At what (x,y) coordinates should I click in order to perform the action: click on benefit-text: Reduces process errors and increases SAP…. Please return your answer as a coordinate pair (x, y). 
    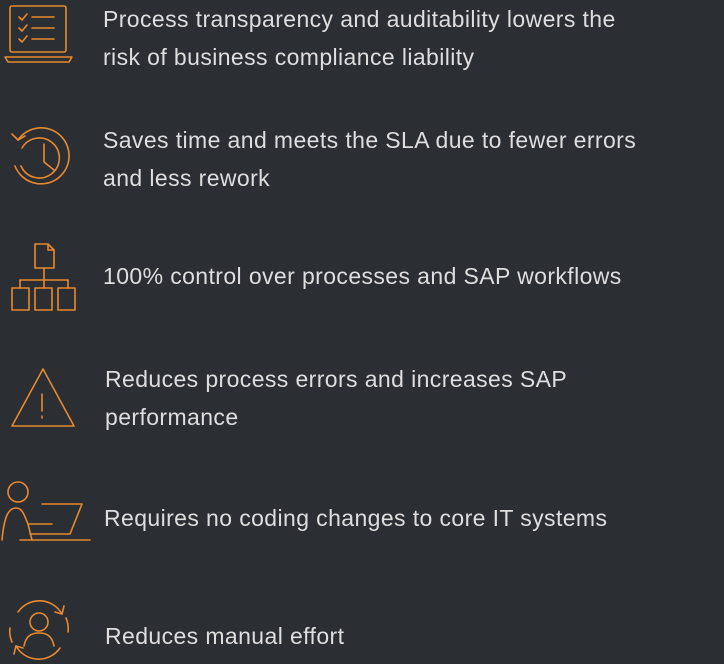
    Looking at the image, I should click on (336, 398).